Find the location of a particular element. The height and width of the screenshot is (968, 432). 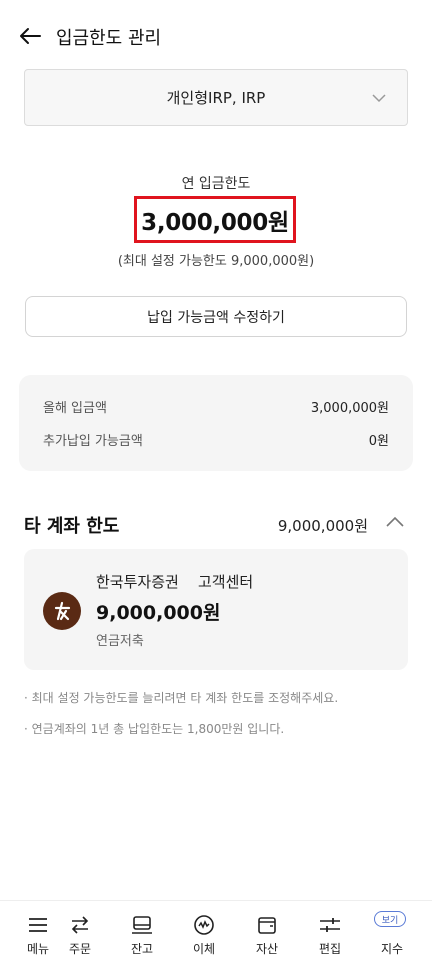

other-accounts-header: 타 계좌 한도 9,000,000원 is located at coordinates (216, 525).